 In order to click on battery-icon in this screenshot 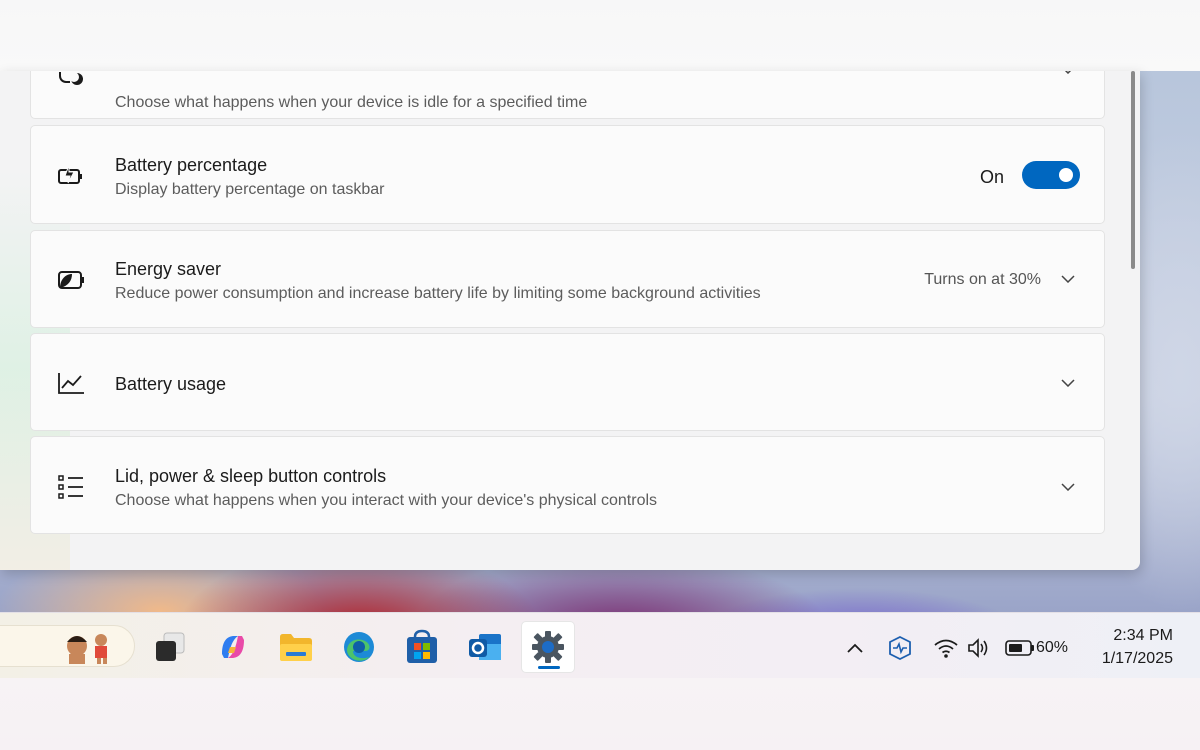, I will do `click(1020, 648)`.